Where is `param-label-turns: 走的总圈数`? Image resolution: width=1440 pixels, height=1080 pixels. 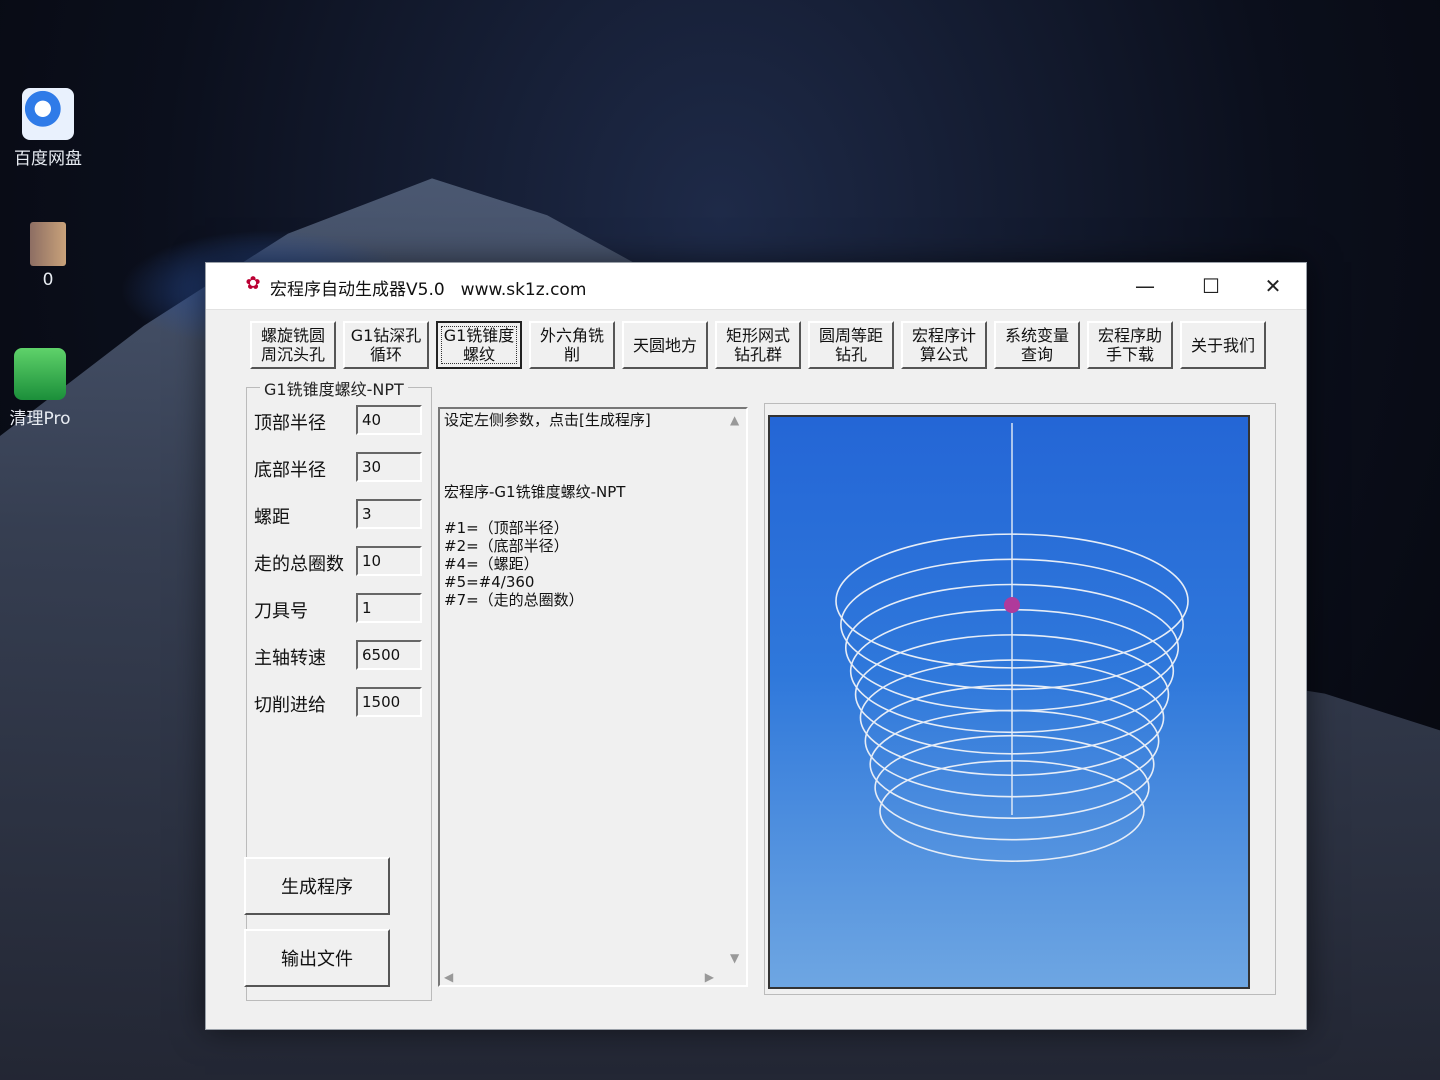 param-label-turns: 走的总圈数 is located at coordinates (299, 564).